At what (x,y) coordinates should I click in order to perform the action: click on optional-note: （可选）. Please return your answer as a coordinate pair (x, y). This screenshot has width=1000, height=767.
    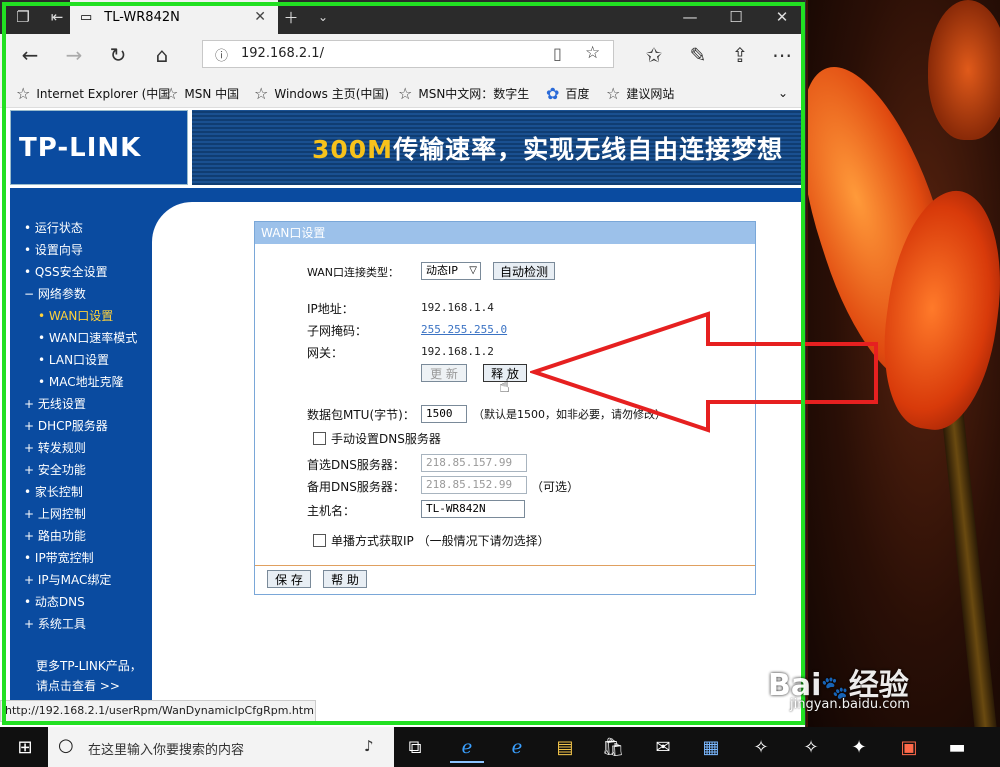
    Looking at the image, I should click on (555, 487).